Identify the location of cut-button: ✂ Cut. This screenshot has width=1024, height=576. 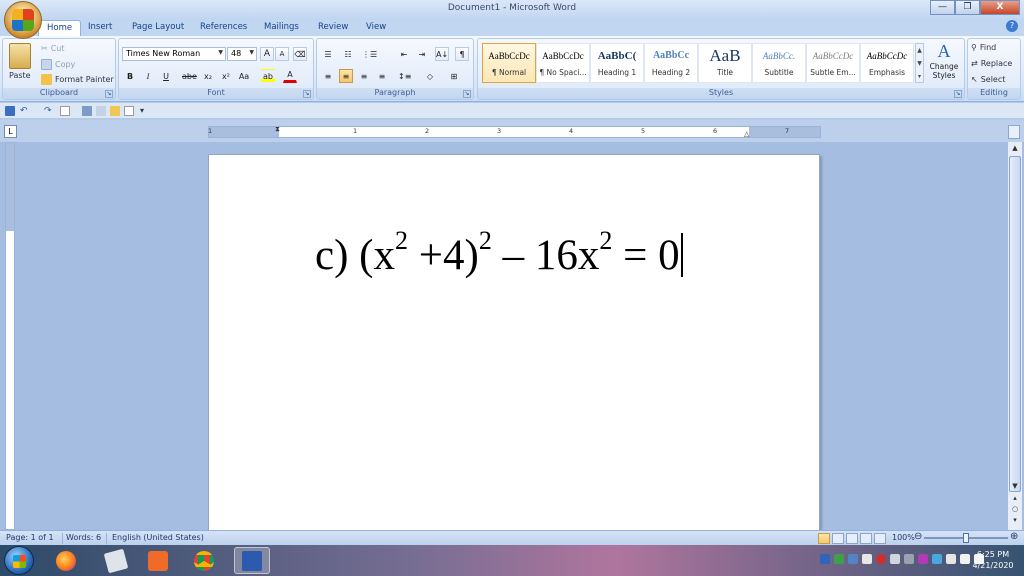
(53, 48).